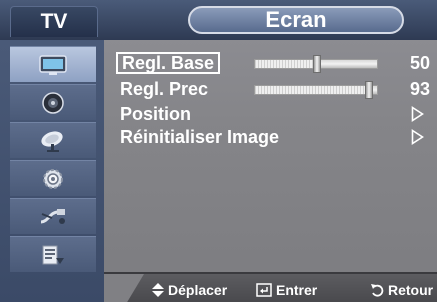 The height and width of the screenshot is (302, 437). I want to click on sidebar-item-input, so click(53, 216).